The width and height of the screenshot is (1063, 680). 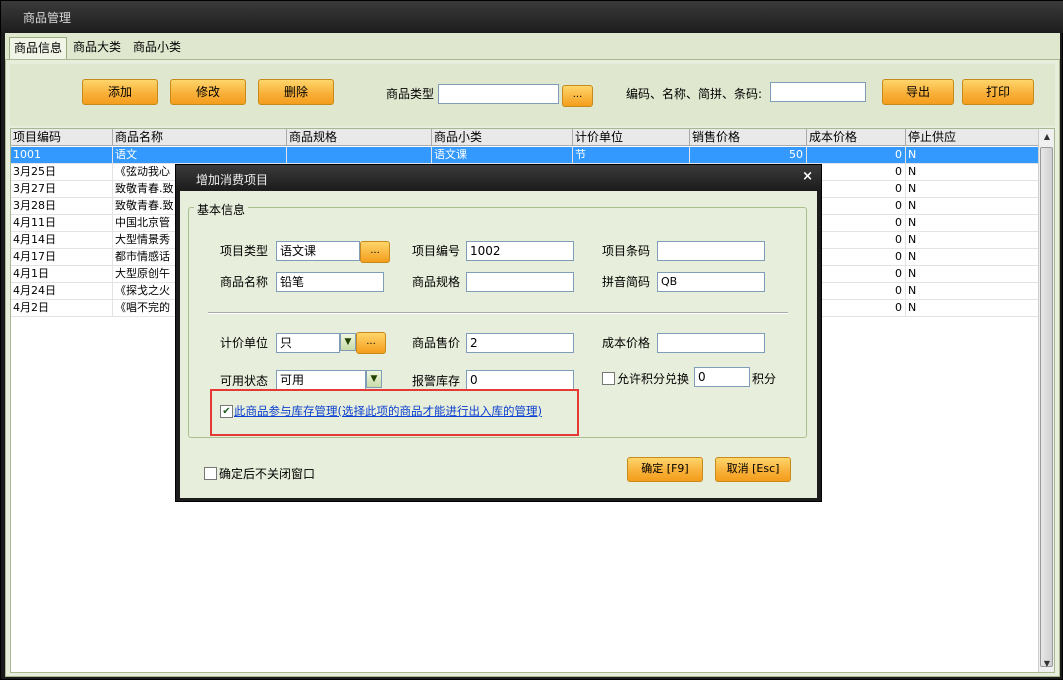 What do you see at coordinates (244, 343) in the screenshot?
I see `unit-label: 计价单位` at bounding box center [244, 343].